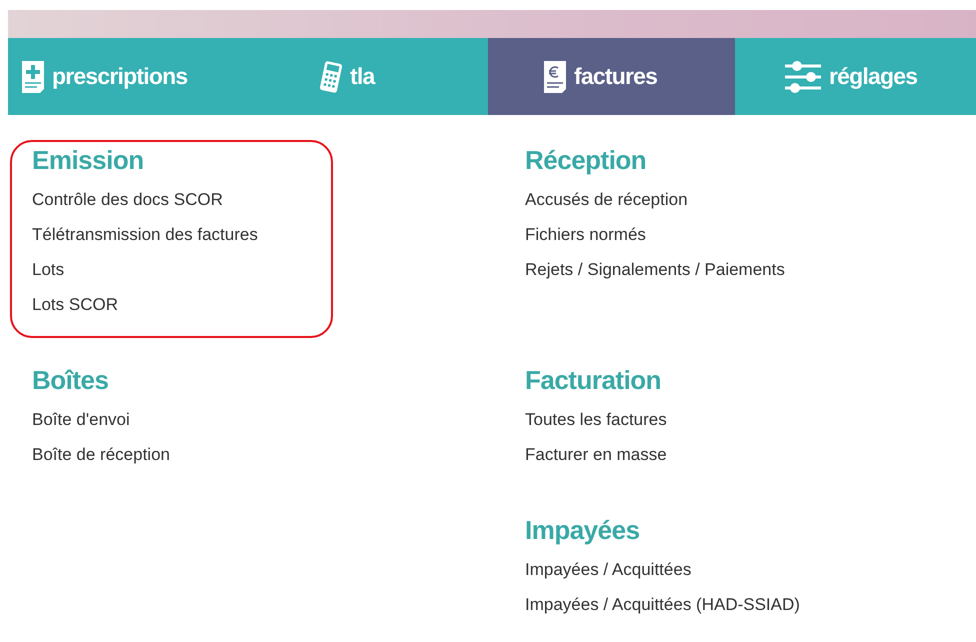  What do you see at coordinates (585, 234) in the screenshot?
I see `menu-link: Fichiers normés` at bounding box center [585, 234].